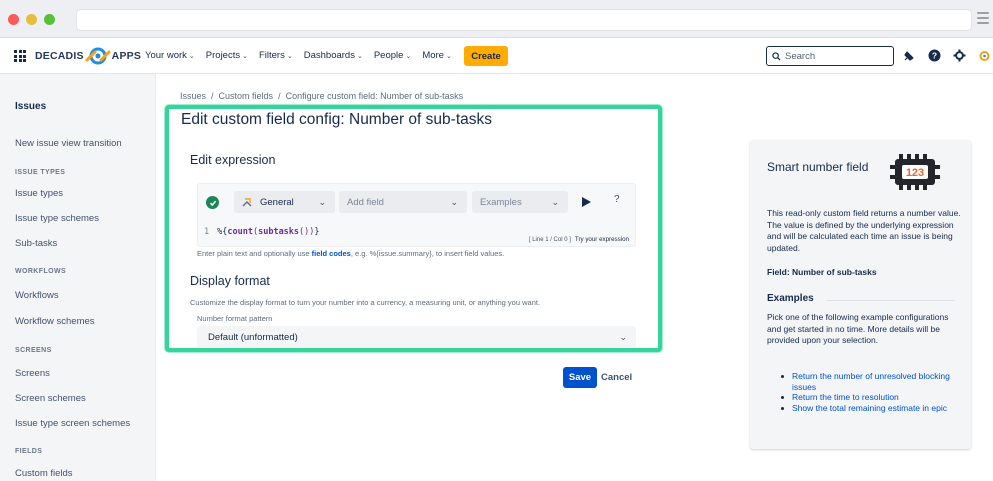 Image resolution: width=993 pixels, height=481 pixels. I want to click on search-input: Search, so click(830, 56).